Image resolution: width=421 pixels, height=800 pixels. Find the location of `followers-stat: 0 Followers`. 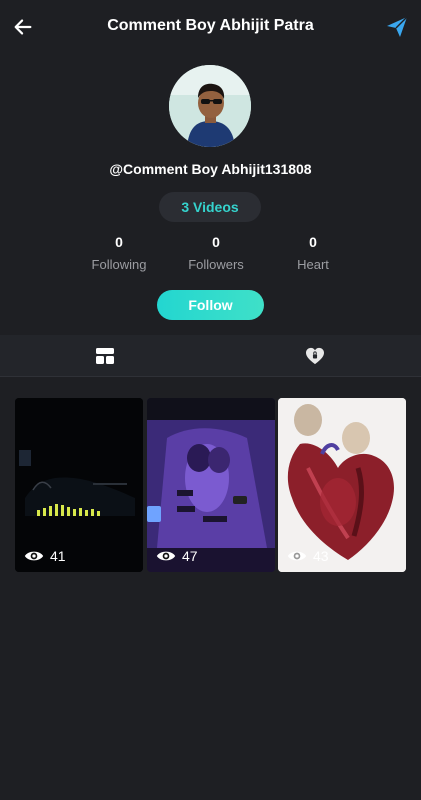

followers-stat: 0 Followers is located at coordinates (216, 253).